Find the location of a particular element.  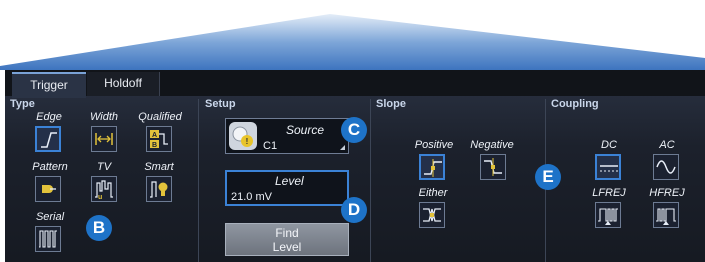

edge-icon is located at coordinates (49, 140).